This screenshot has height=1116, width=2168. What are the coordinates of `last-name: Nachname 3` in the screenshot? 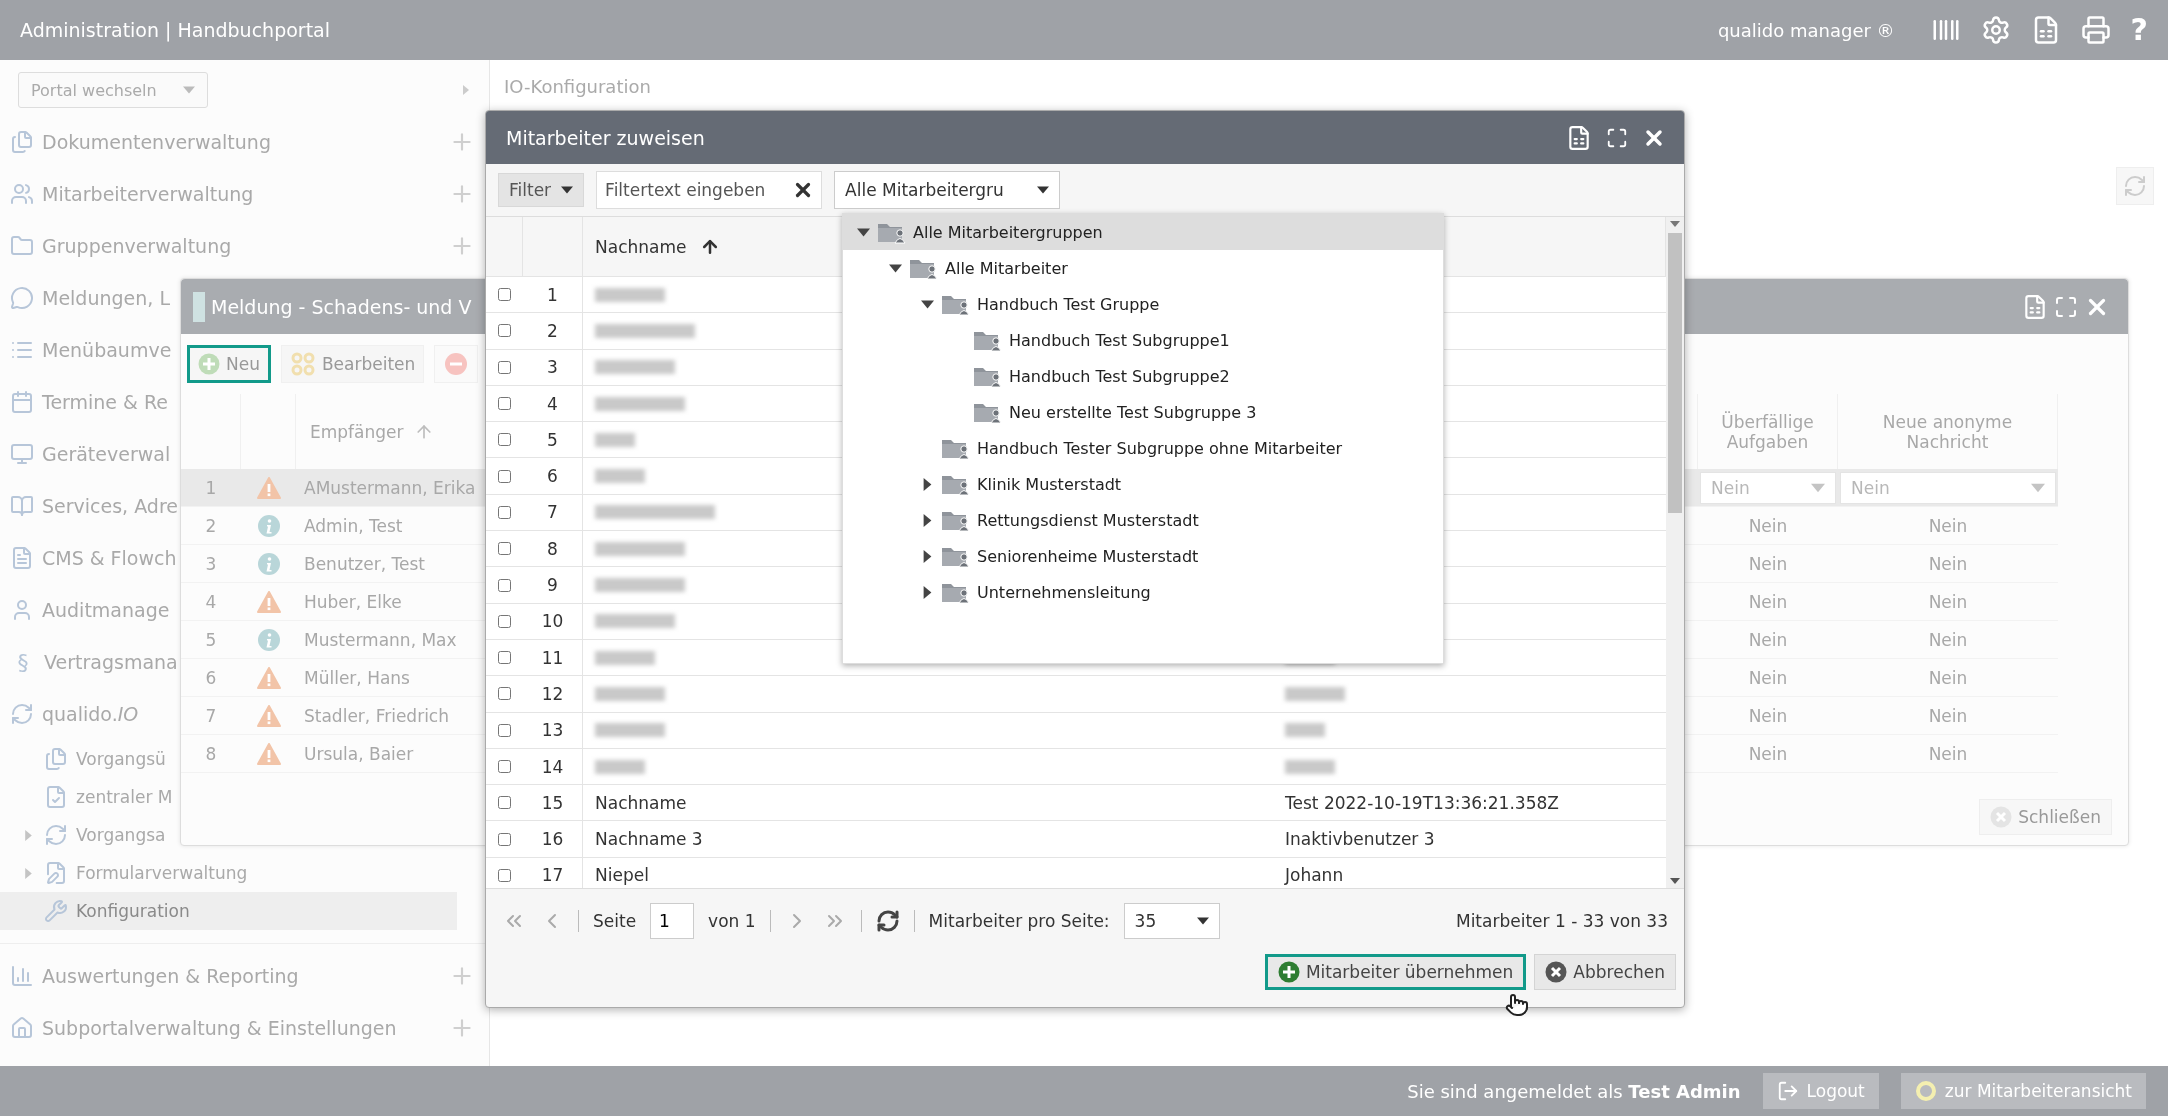 It's located at (649, 839).